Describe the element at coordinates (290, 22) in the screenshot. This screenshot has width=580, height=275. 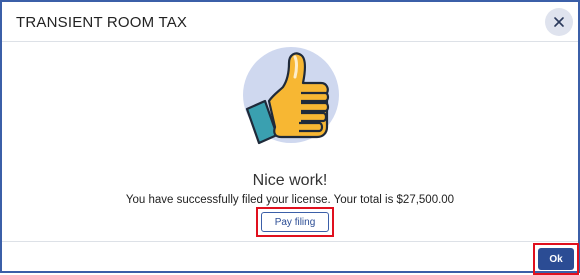
I see `modal-header: TRANSIENT ROOM TAX` at that location.